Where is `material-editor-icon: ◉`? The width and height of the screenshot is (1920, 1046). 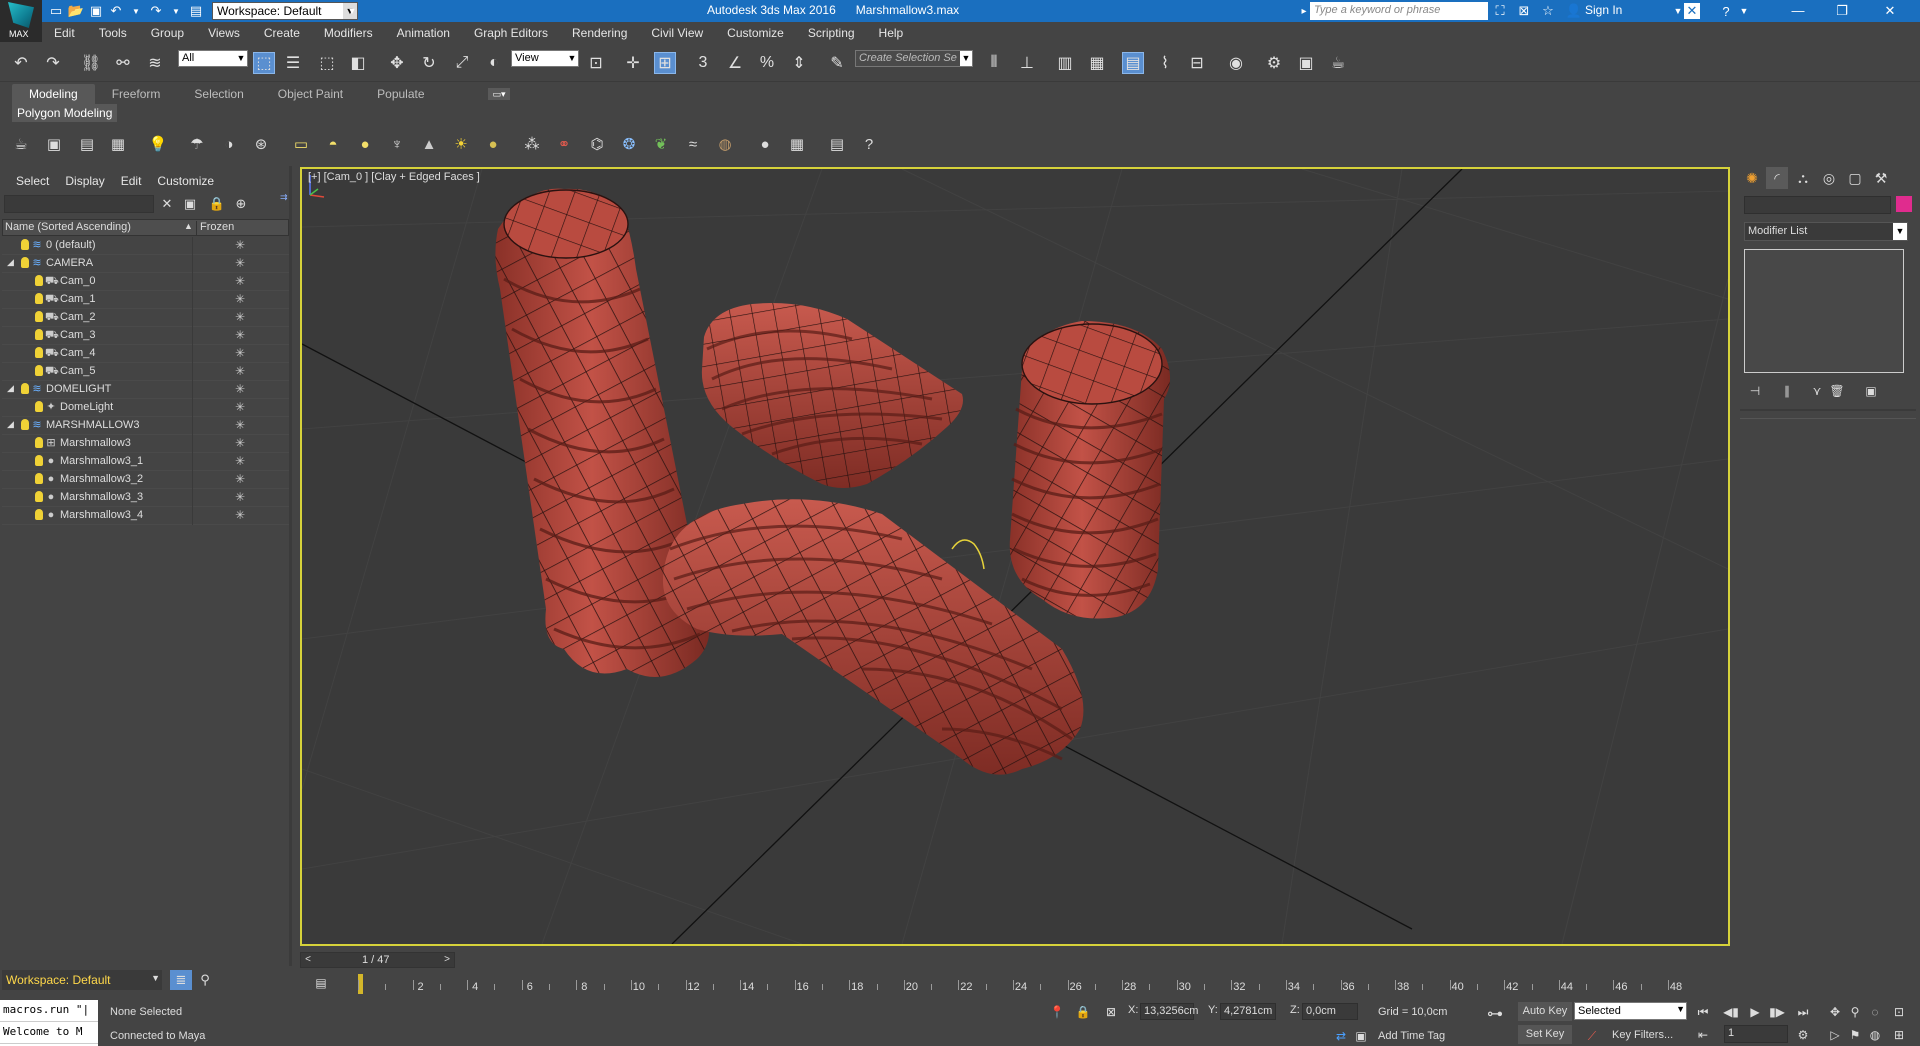 material-editor-icon: ◉ is located at coordinates (1236, 63).